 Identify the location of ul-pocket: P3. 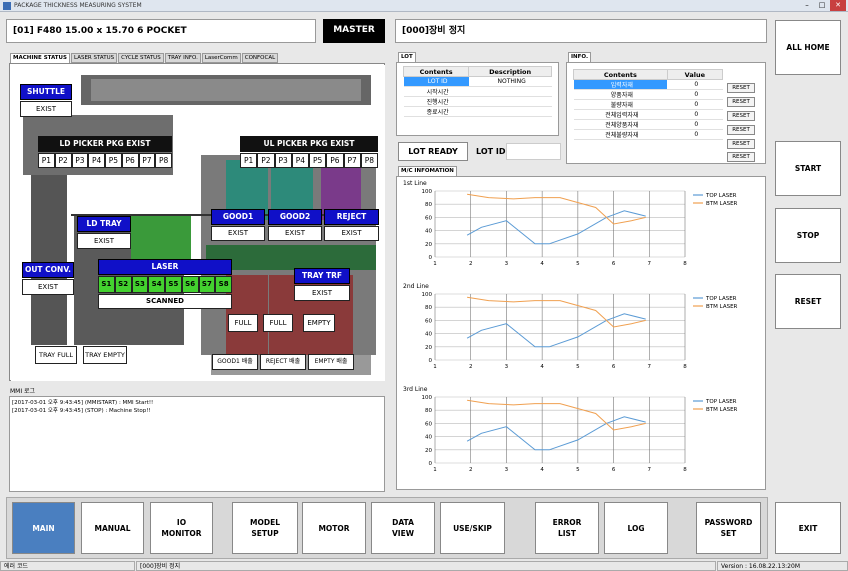
(283, 160).